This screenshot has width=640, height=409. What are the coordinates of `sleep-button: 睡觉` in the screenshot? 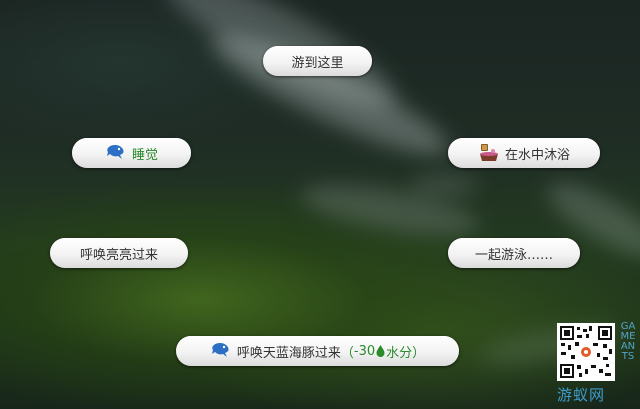 It's located at (131, 153).